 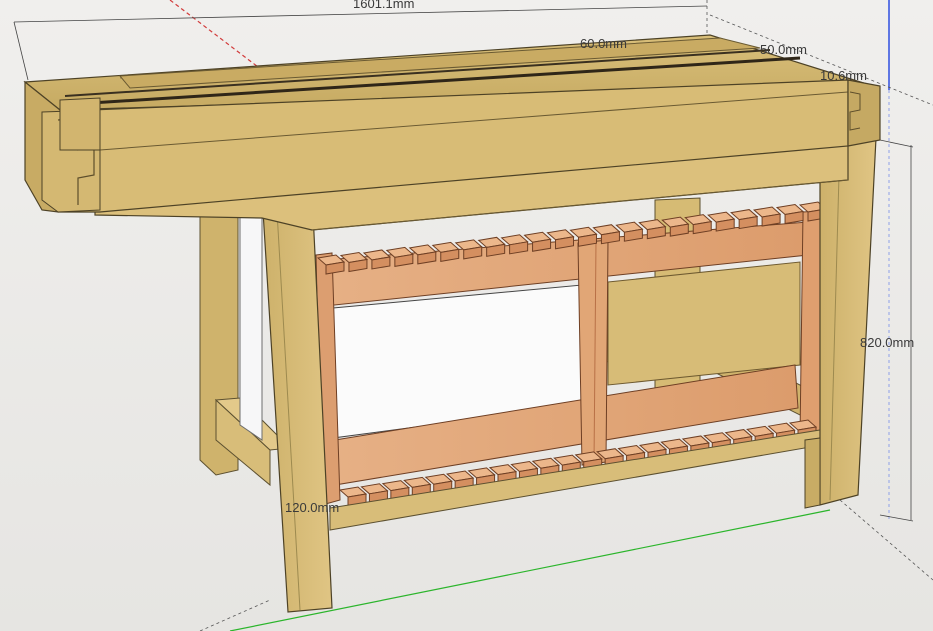 What do you see at coordinates (843, 75) in the screenshot?
I see `dimension-label-top-c: 10.6mm` at bounding box center [843, 75].